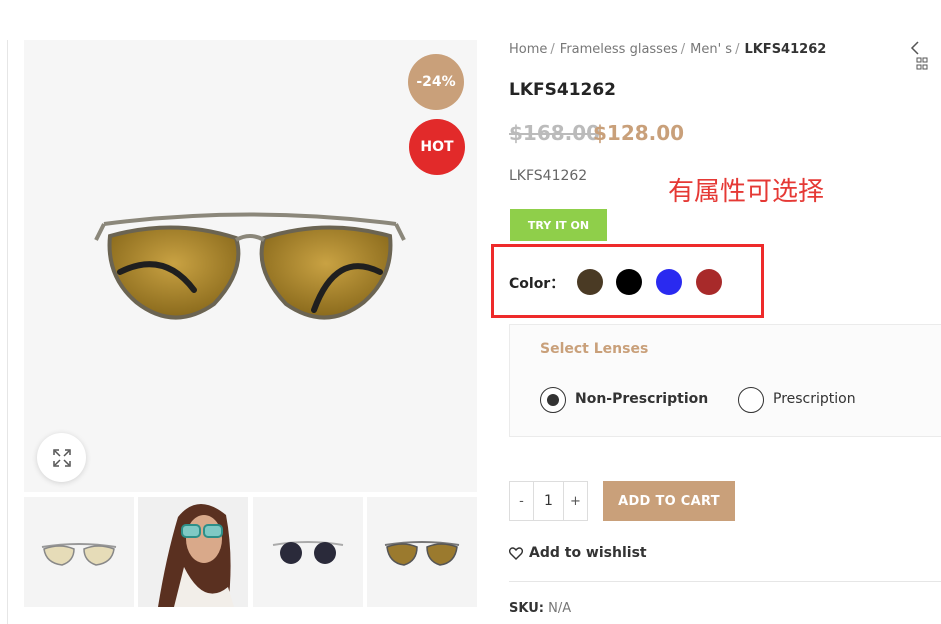 The height and width of the screenshot is (624, 941). Describe the element at coordinates (725, 581) in the screenshot. I see `divider` at that location.